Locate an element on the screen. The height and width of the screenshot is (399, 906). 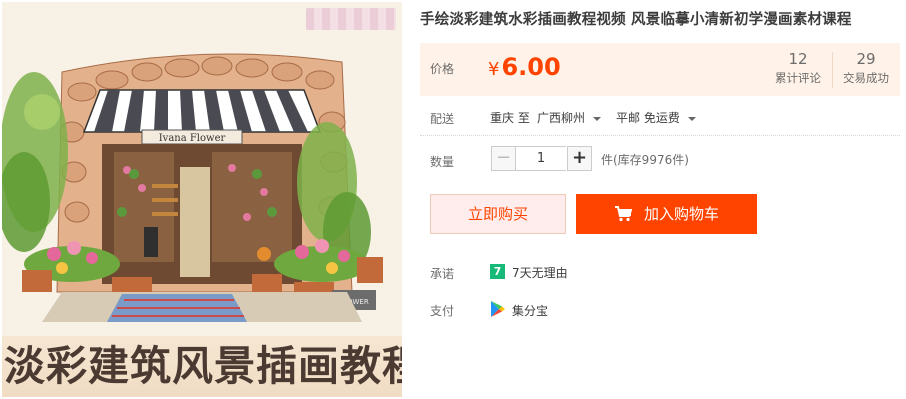
promise-text: 7天无理由 is located at coordinates (540, 272).